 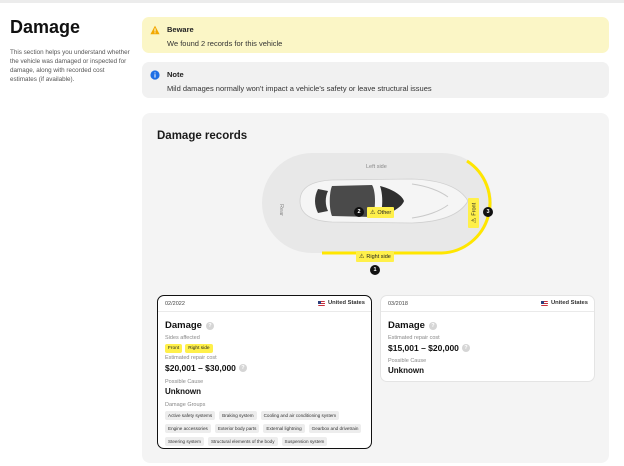 I want to click on note-title: Note, so click(x=175, y=74).